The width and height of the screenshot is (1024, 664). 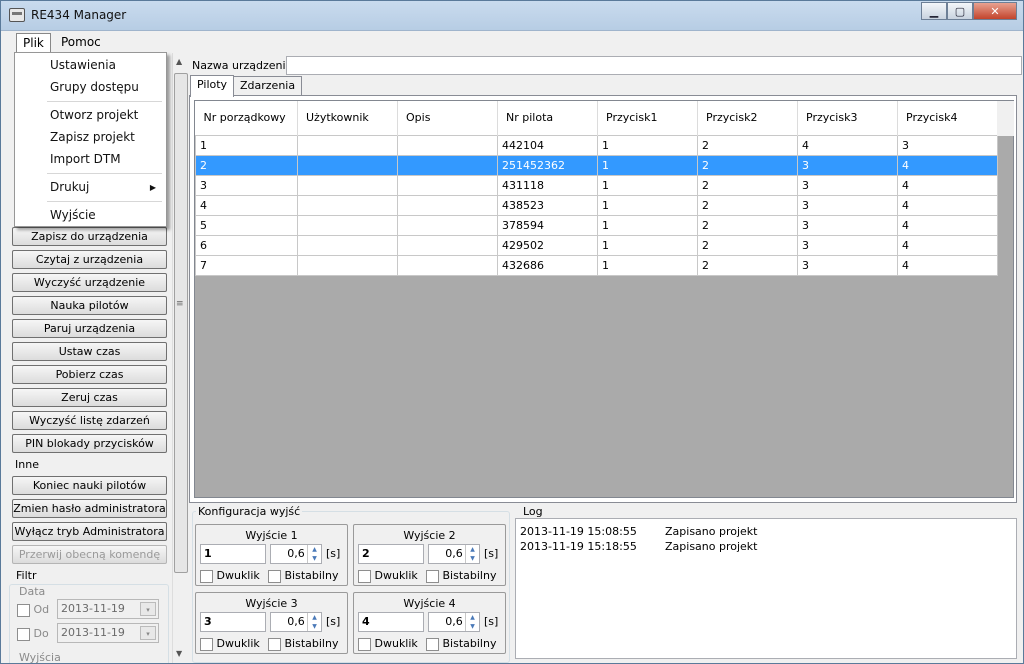 I want to click on disable-admin-mode-button: Wyłącz tryb Administratora, so click(x=89, y=531).